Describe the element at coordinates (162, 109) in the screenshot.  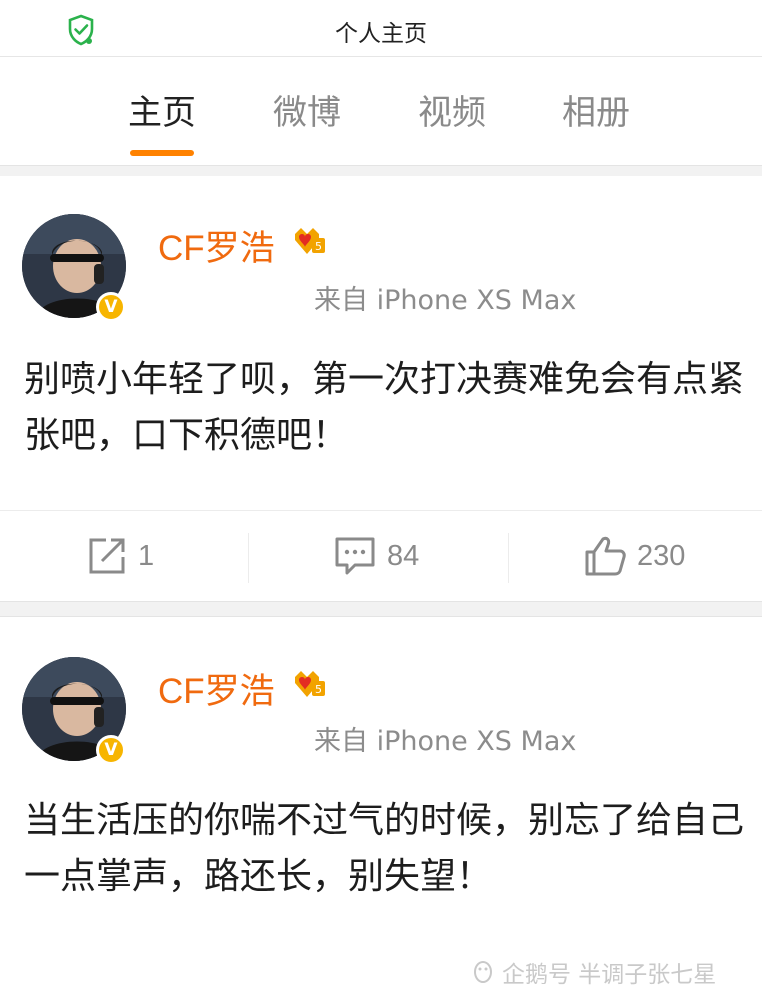
I see `tab-home: 主页` at that location.